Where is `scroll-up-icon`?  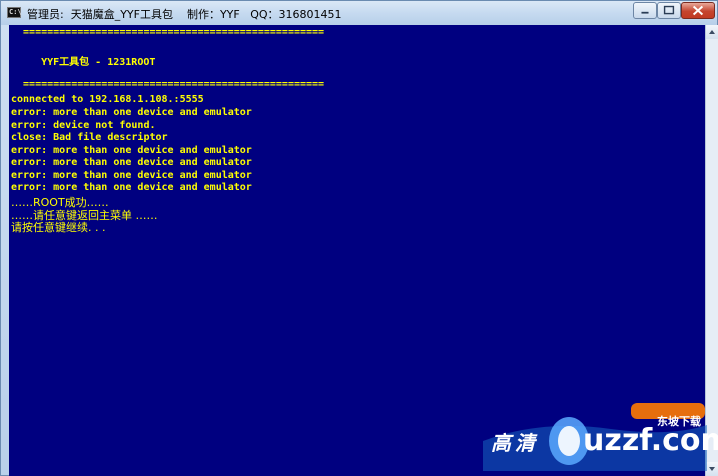
scroll-up-icon is located at coordinates (712, 32).